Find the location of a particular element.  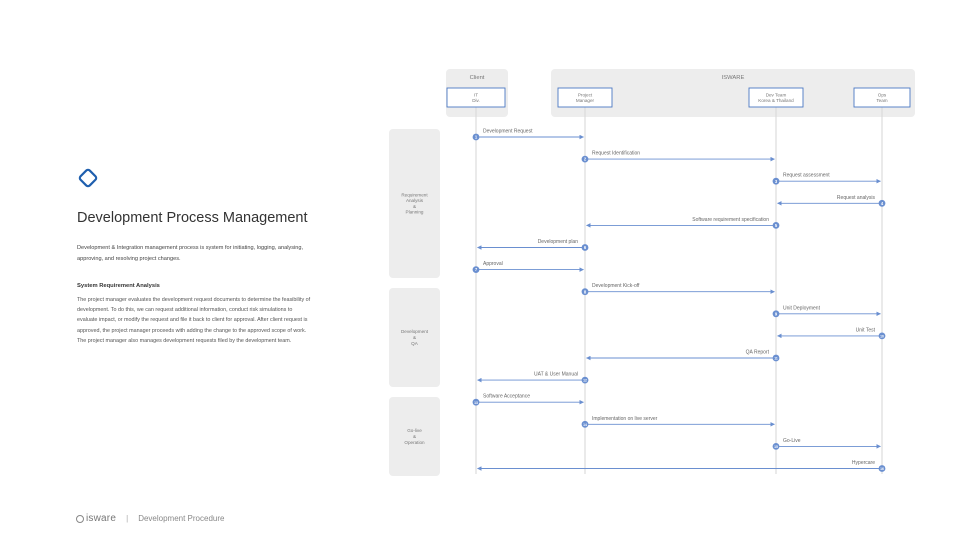

message-step-number: 14 is located at coordinates (585, 425).